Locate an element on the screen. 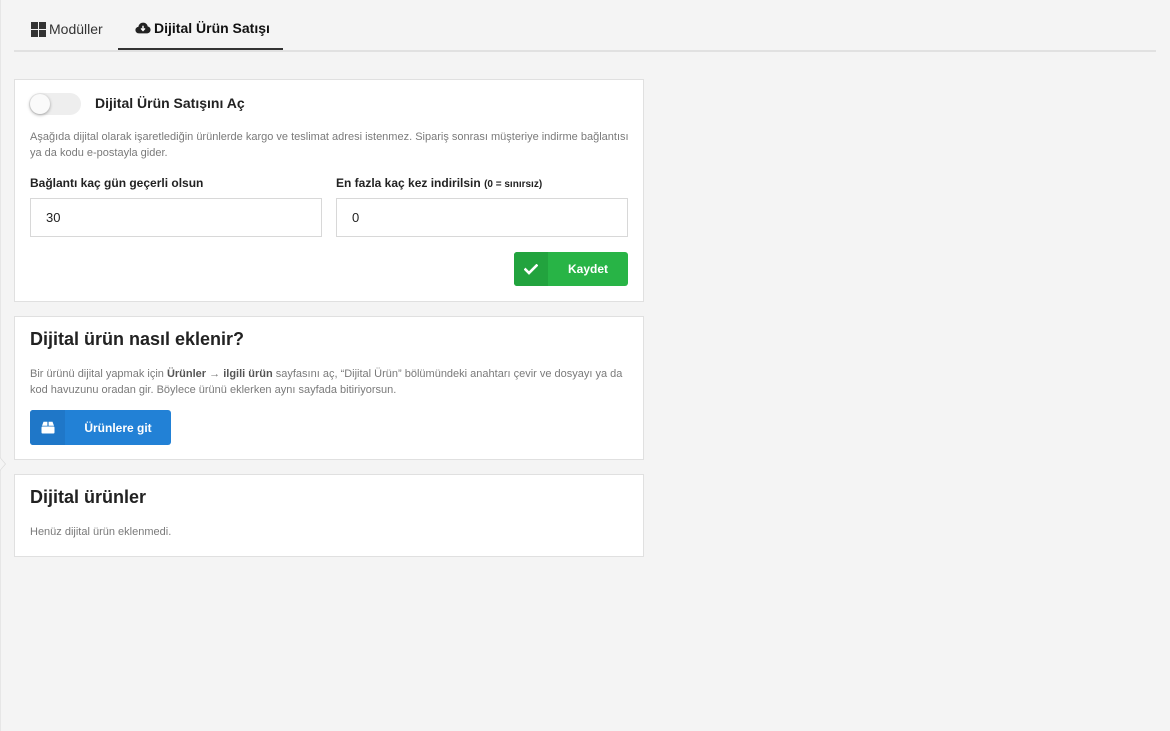 The width and height of the screenshot is (1170, 731). how-to-title: Dijital ürün nasıl eklenir? is located at coordinates (137, 339).